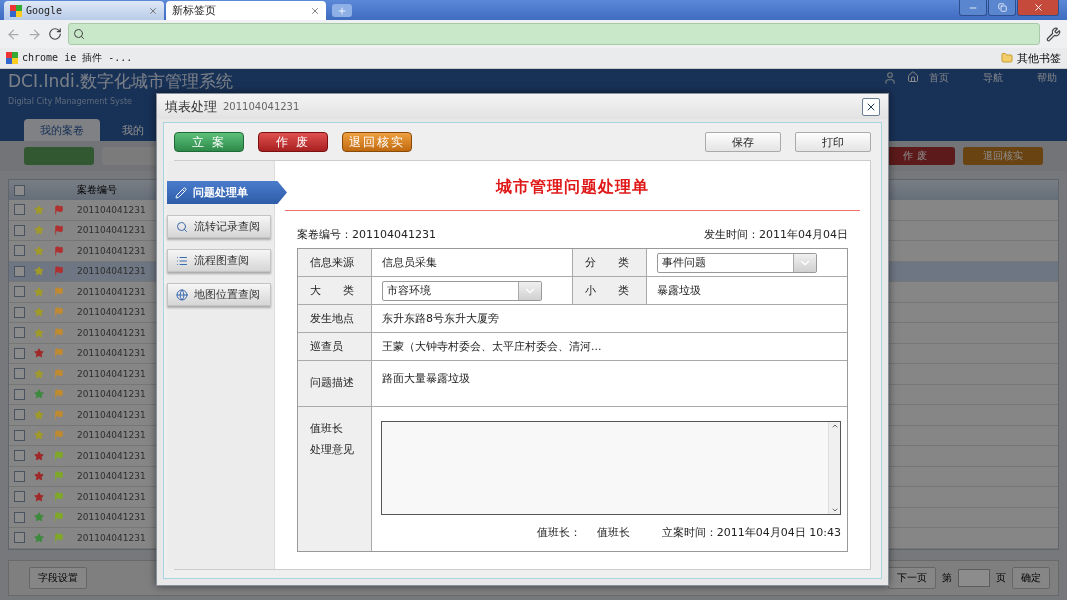 This screenshot has width=1067, height=600. What do you see at coordinates (426, 378) in the screenshot?
I see `field-value: 路面大量暴露垃圾` at bounding box center [426, 378].